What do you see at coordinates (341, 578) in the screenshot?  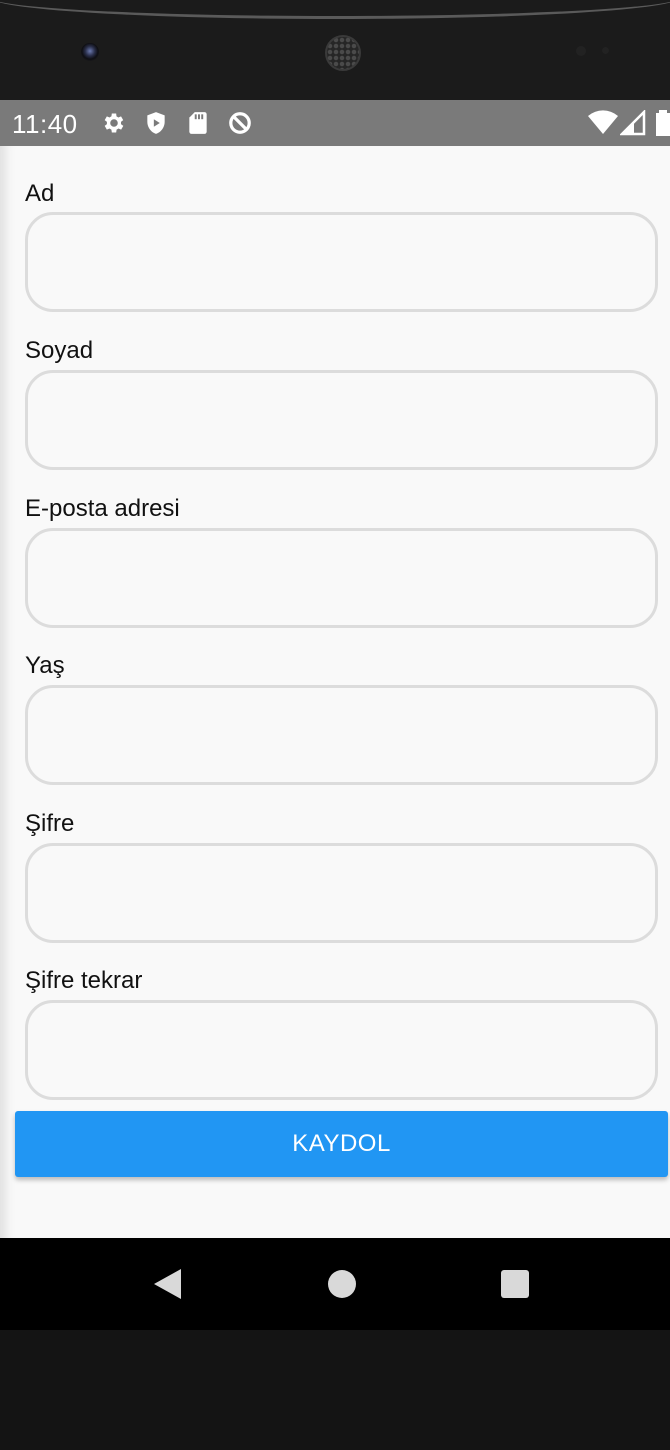 I see `email-input` at bounding box center [341, 578].